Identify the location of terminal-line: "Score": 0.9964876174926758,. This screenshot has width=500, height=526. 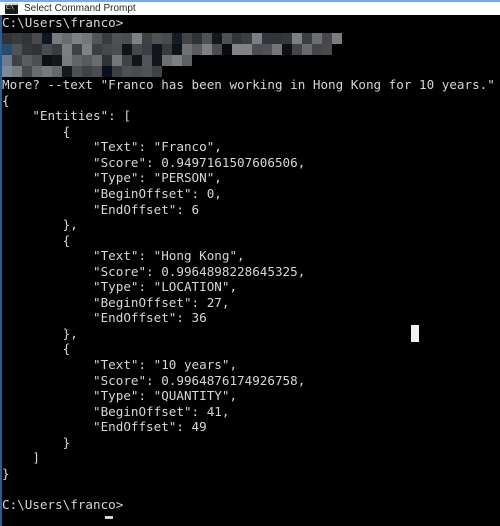
(154, 380).